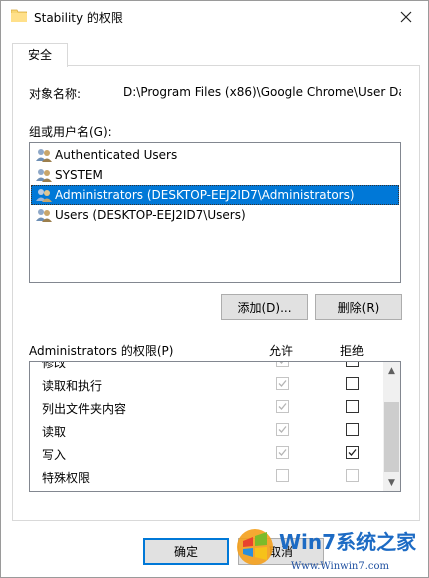  What do you see at coordinates (186, 551) in the screenshot?
I see `ok-button: 确定` at bounding box center [186, 551].